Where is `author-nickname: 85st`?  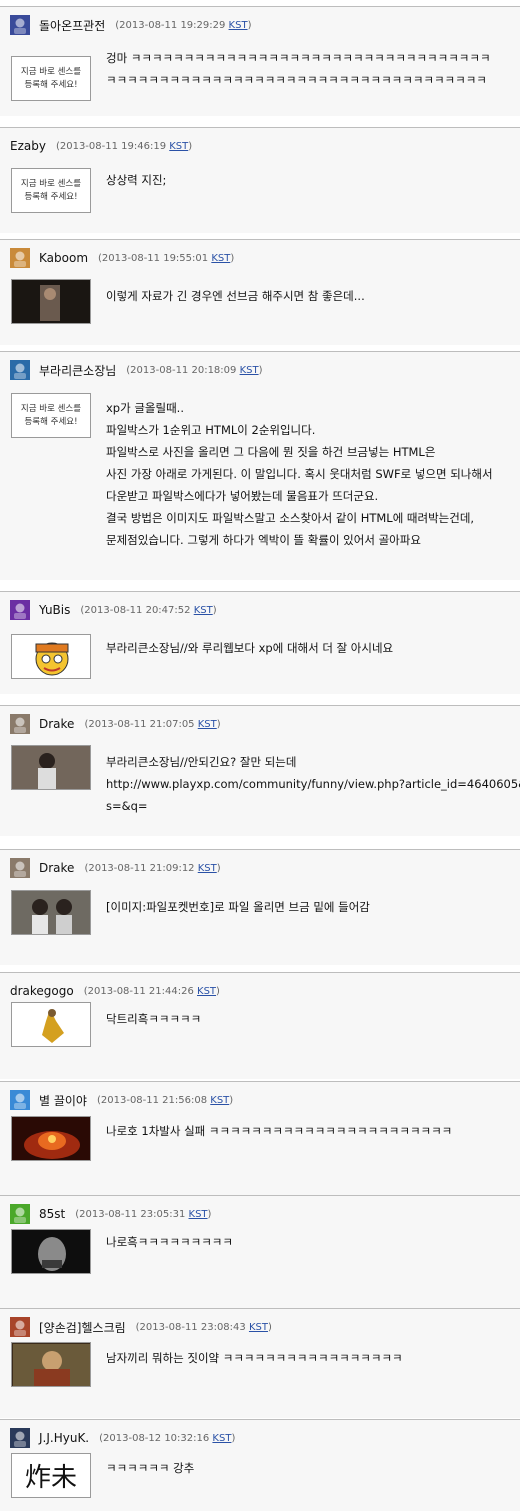
author-nickname: 85st is located at coordinates (52, 1214).